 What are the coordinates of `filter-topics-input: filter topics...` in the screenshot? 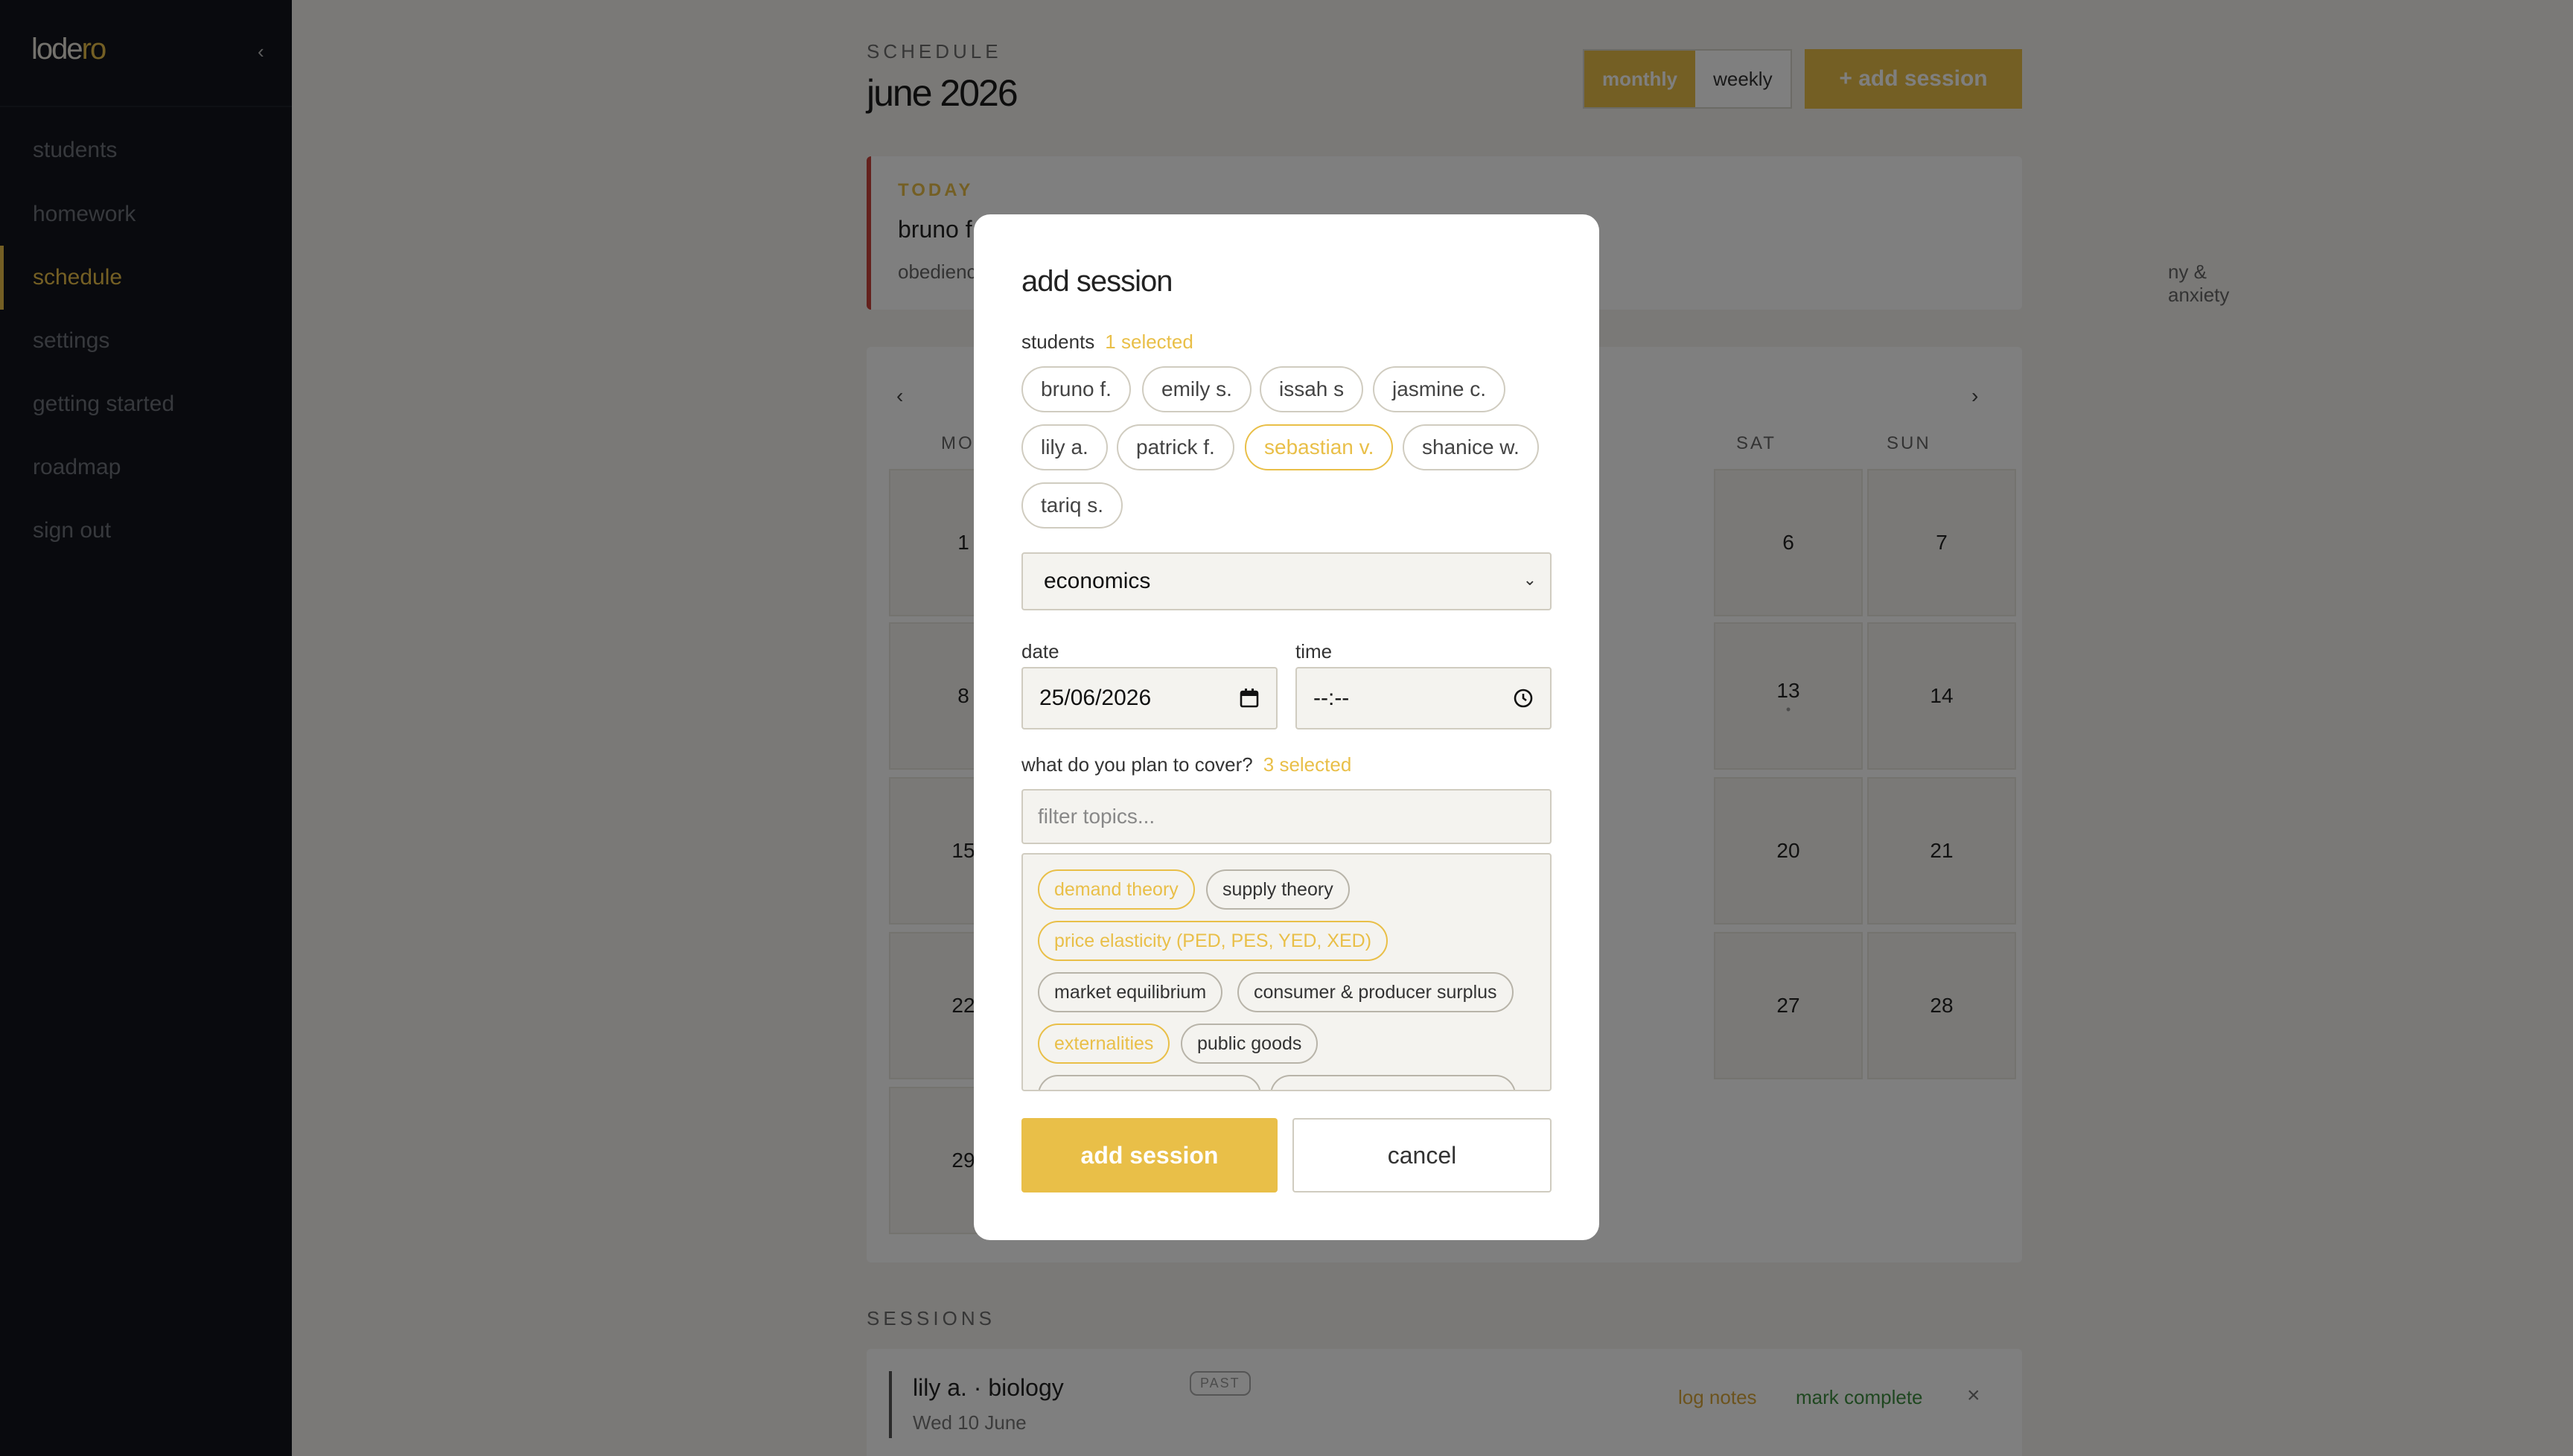 It's located at (1286, 816).